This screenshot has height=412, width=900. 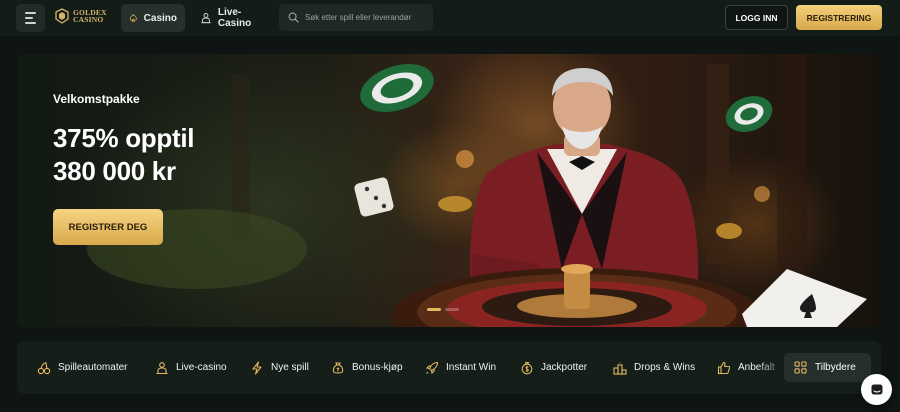 What do you see at coordinates (800, 367) in the screenshot?
I see `grid-icon` at bounding box center [800, 367].